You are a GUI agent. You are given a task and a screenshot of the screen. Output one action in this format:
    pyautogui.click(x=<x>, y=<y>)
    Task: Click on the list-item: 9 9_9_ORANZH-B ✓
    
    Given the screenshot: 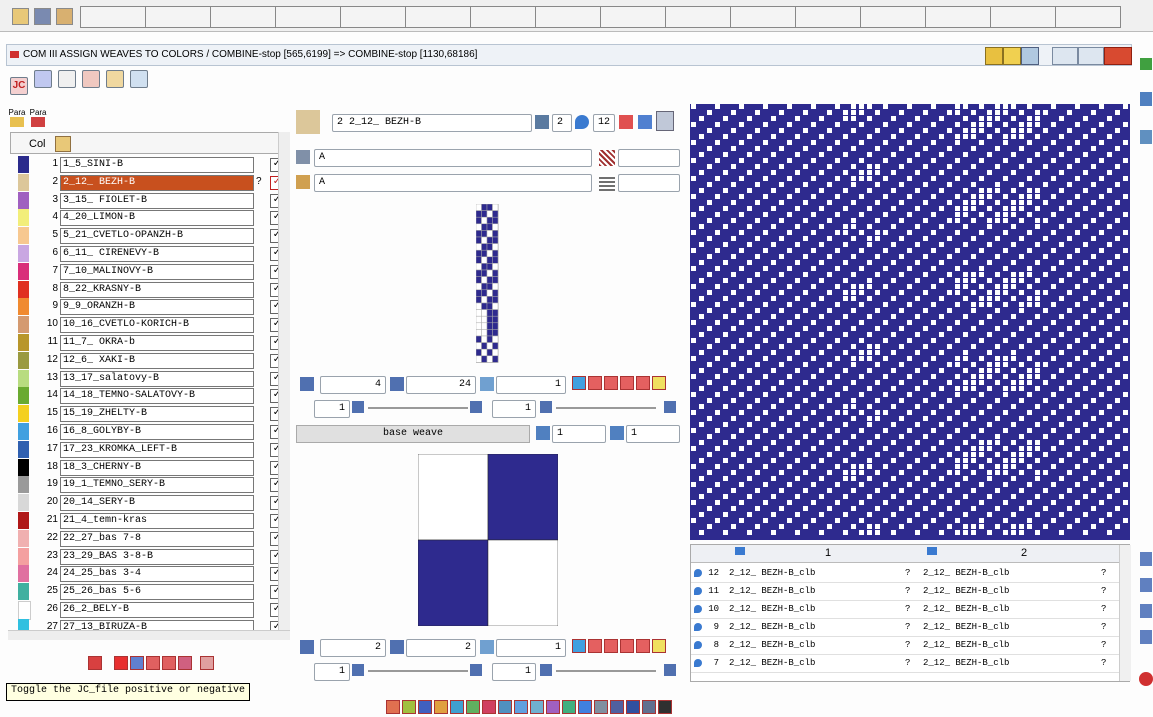 What is the action you would take?
    pyautogui.click(x=148, y=307)
    